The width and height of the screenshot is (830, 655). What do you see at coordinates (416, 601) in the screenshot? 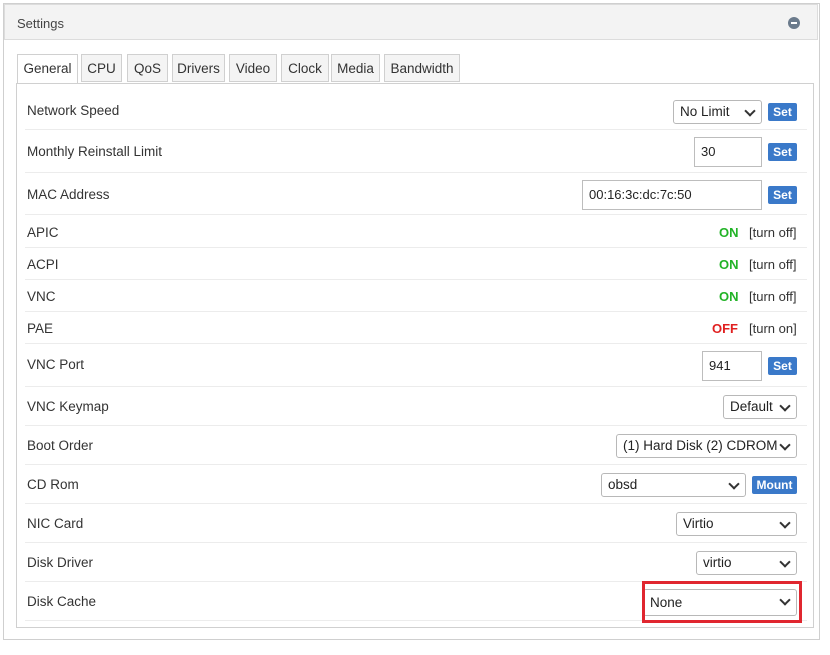
I see `row-disk-cache: Disk Cache None` at bounding box center [416, 601].